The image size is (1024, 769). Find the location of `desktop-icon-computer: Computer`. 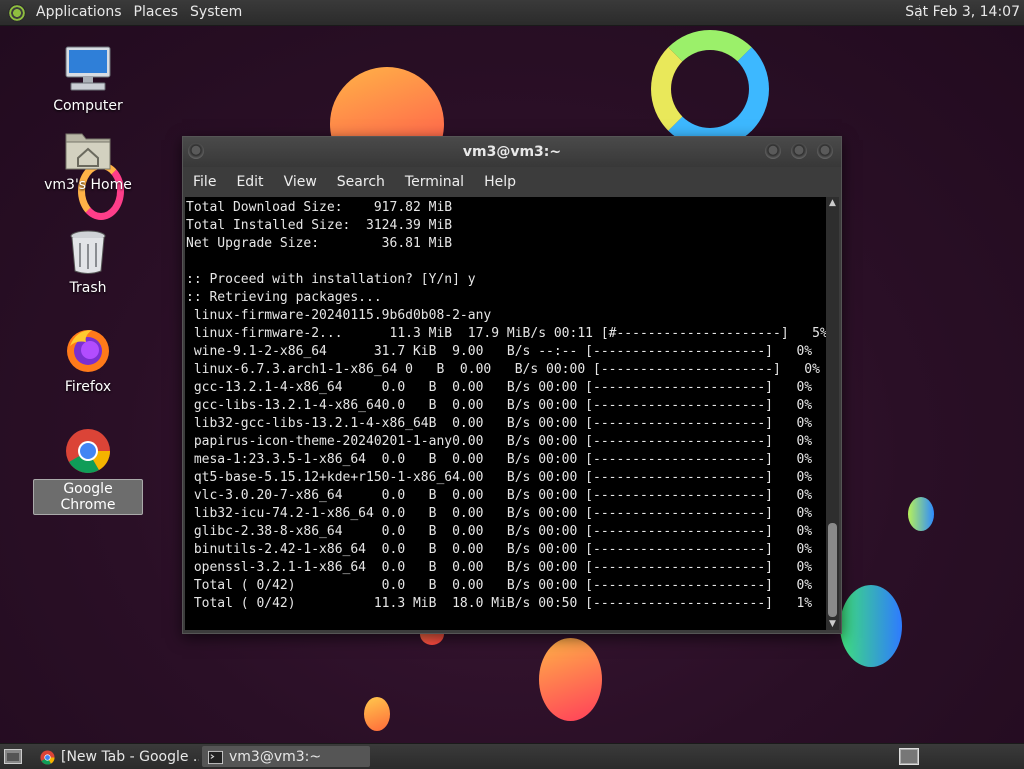

desktop-icon-computer: Computer is located at coordinates (88, 80).